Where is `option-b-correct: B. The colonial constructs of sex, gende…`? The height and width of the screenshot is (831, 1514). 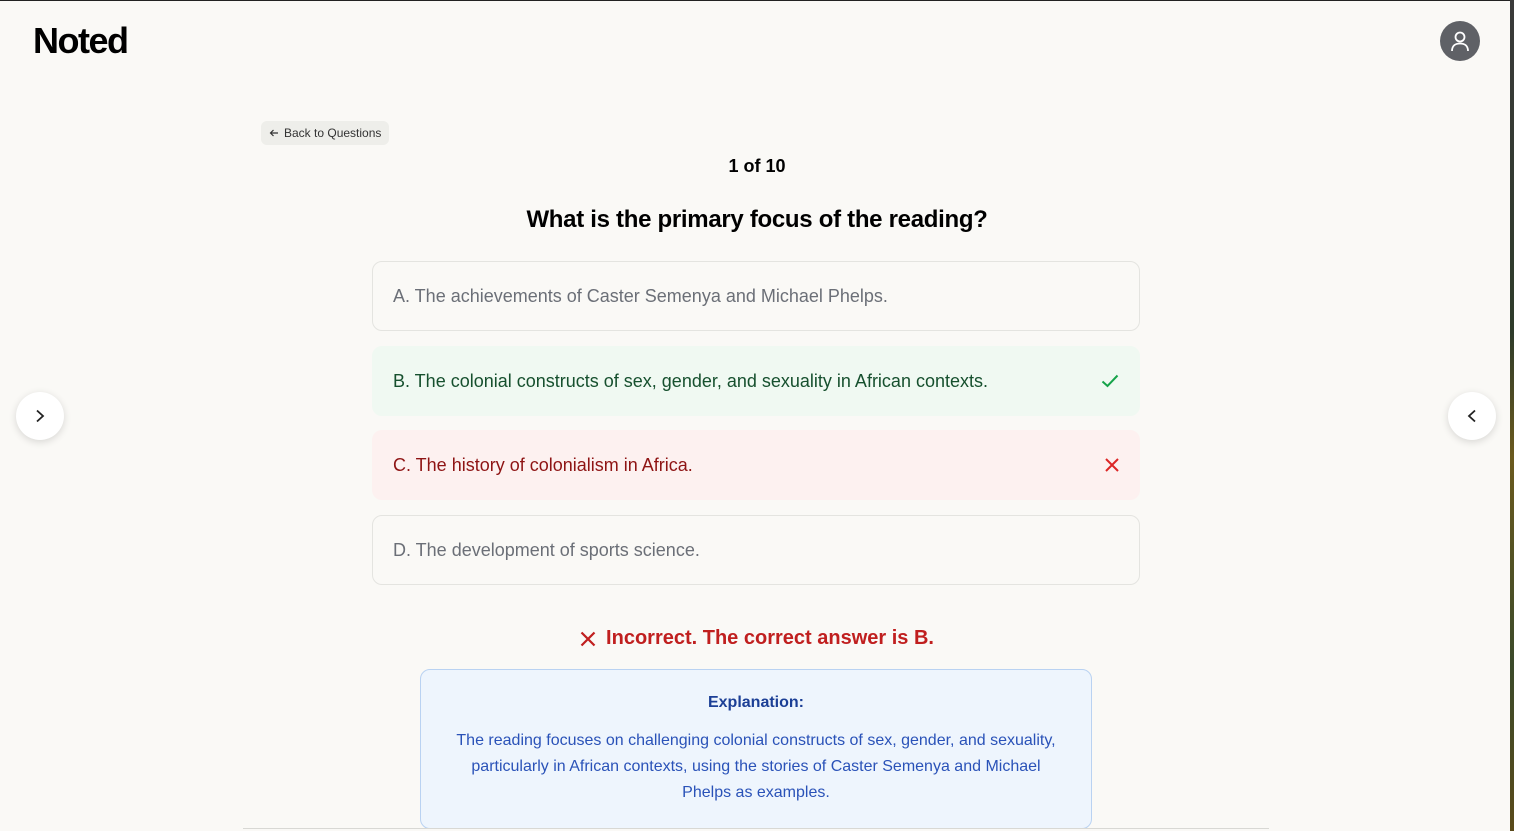 option-b-correct: B. The colonial constructs of sex, gende… is located at coordinates (756, 381).